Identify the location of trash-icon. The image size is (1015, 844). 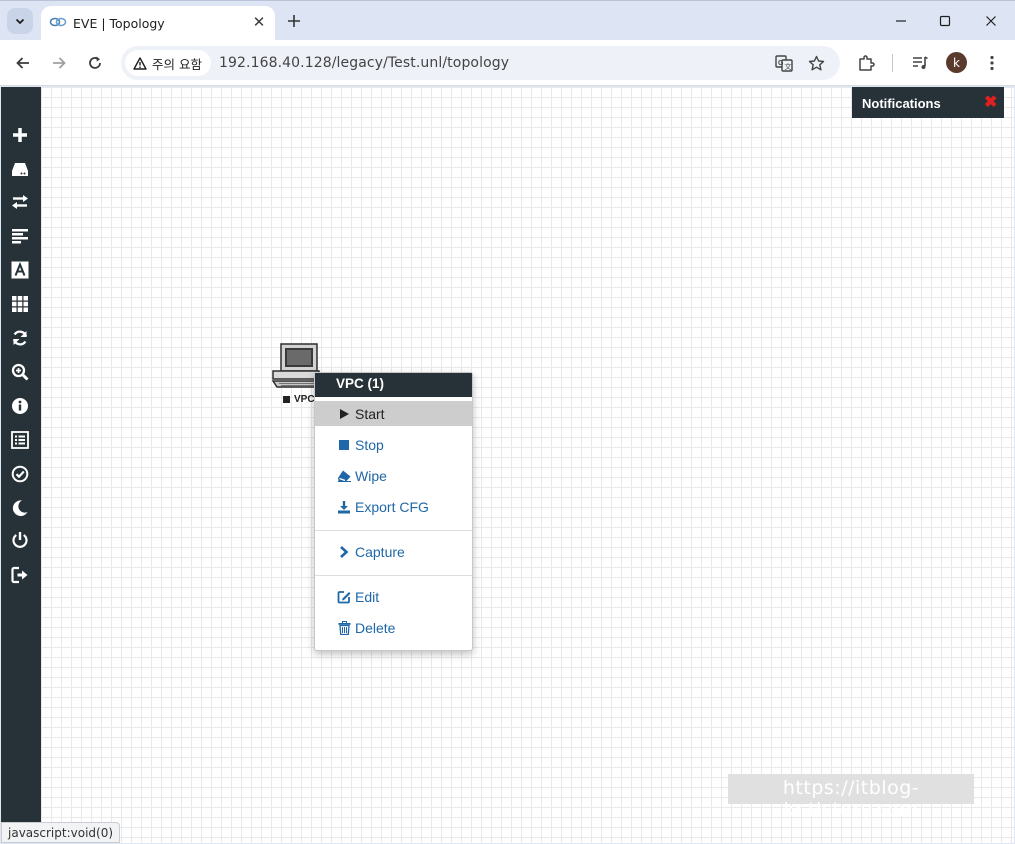
(344, 628).